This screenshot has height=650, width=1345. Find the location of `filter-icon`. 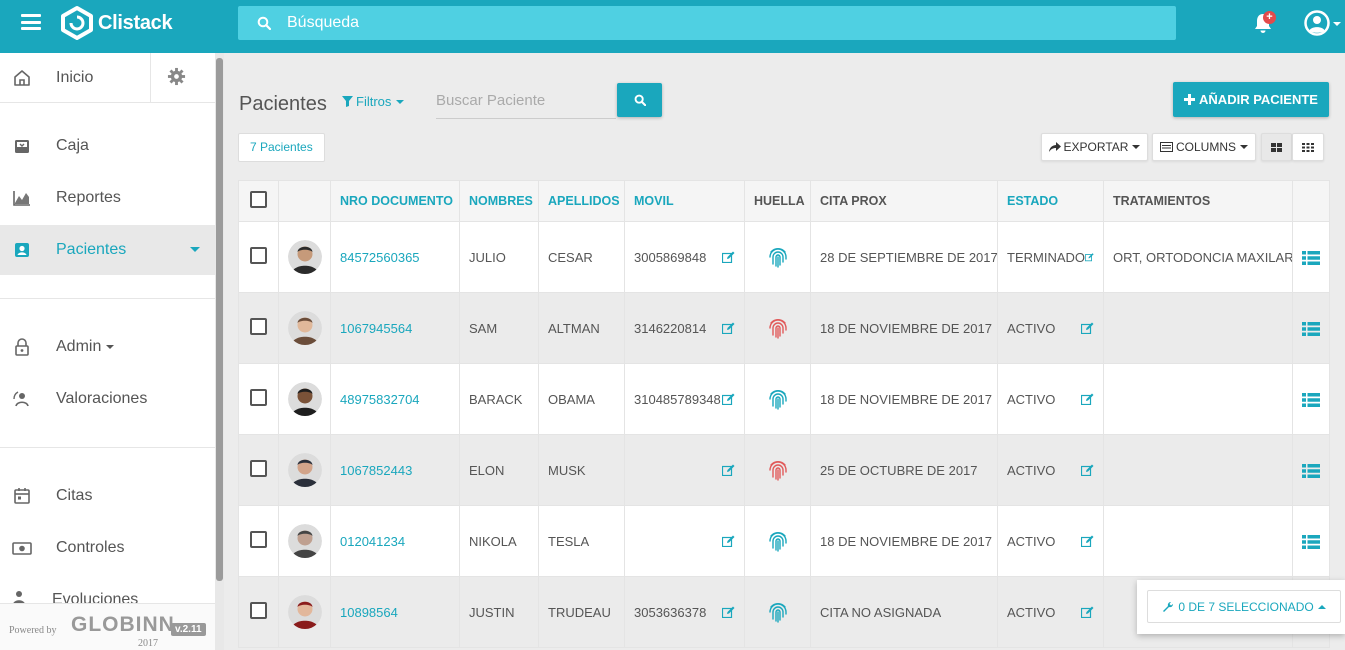

filter-icon is located at coordinates (347, 101).